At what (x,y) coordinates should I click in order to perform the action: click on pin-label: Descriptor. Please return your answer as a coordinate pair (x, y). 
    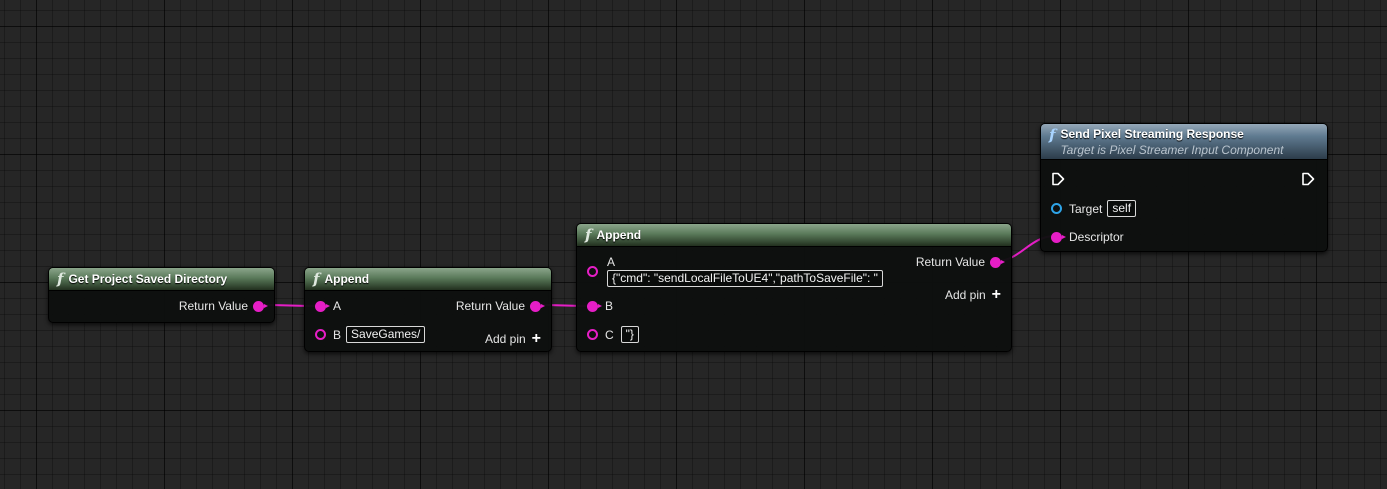
    Looking at the image, I should click on (1096, 237).